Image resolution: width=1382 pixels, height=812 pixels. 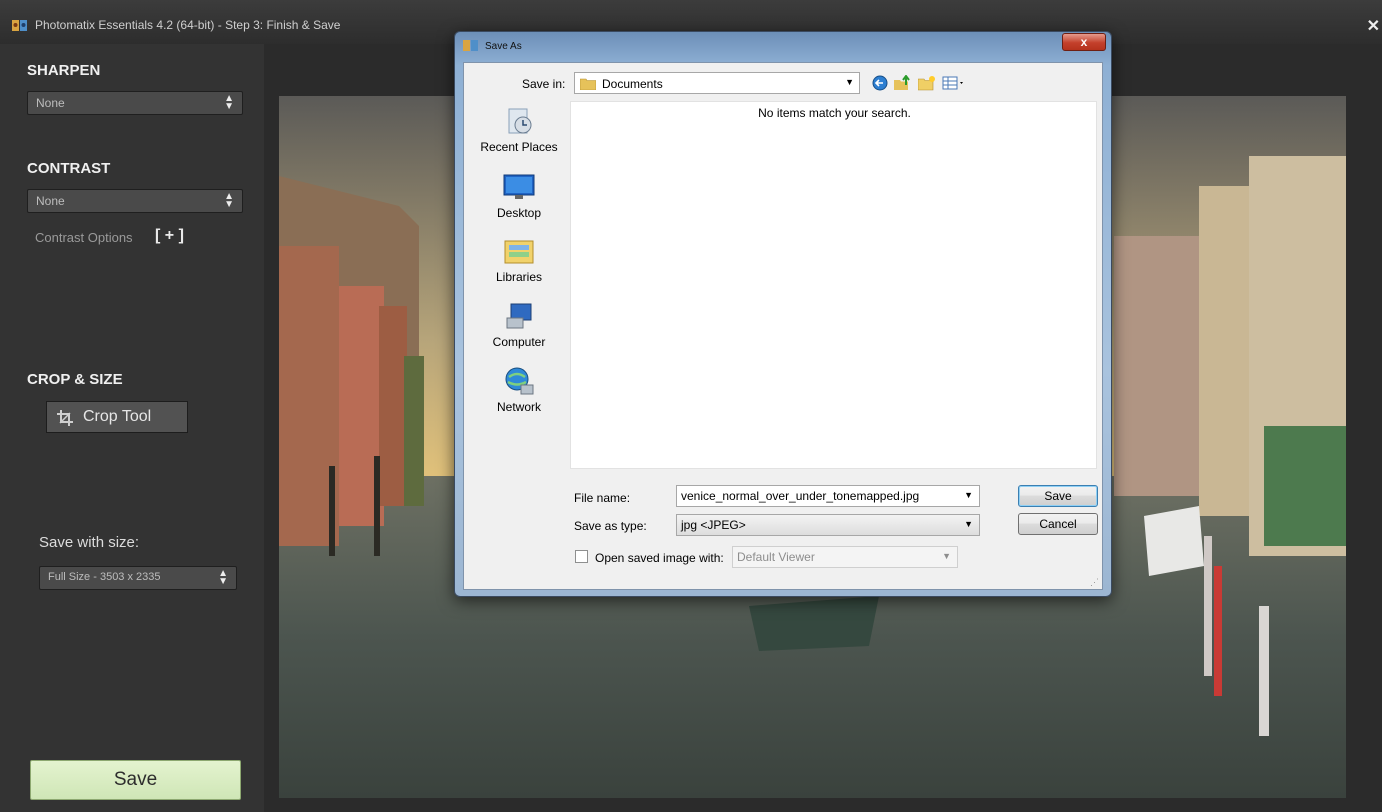 What do you see at coordinates (1058, 496) in the screenshot?
I see `dialog-save-button: Save` at bounding box center [1058, 496].